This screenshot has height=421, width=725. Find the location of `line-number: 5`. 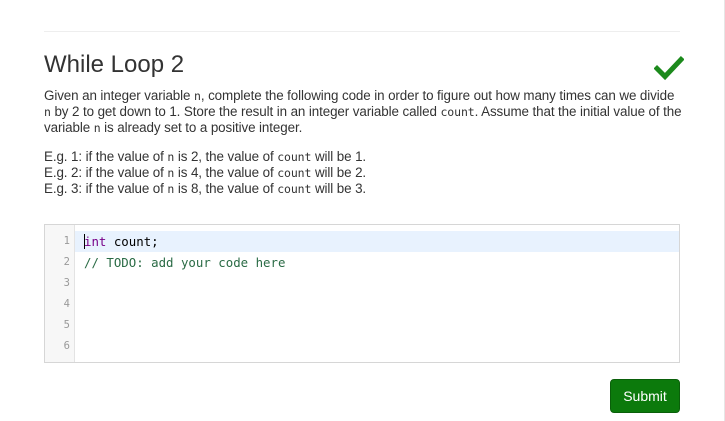

line-number: 5 is located at coordinates (66, 325).